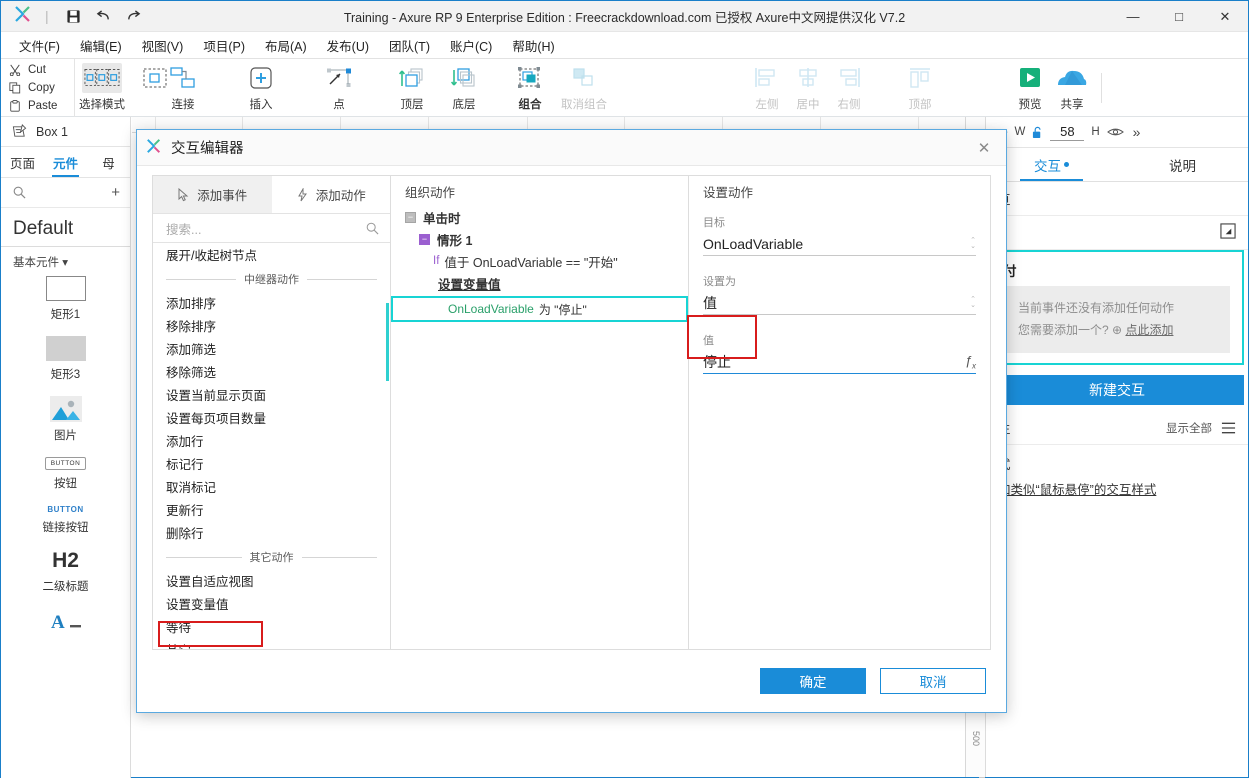  Describe the element at coordinates (970, 362) in the screenshot. I see `fx-icon: ƒx` at that location.